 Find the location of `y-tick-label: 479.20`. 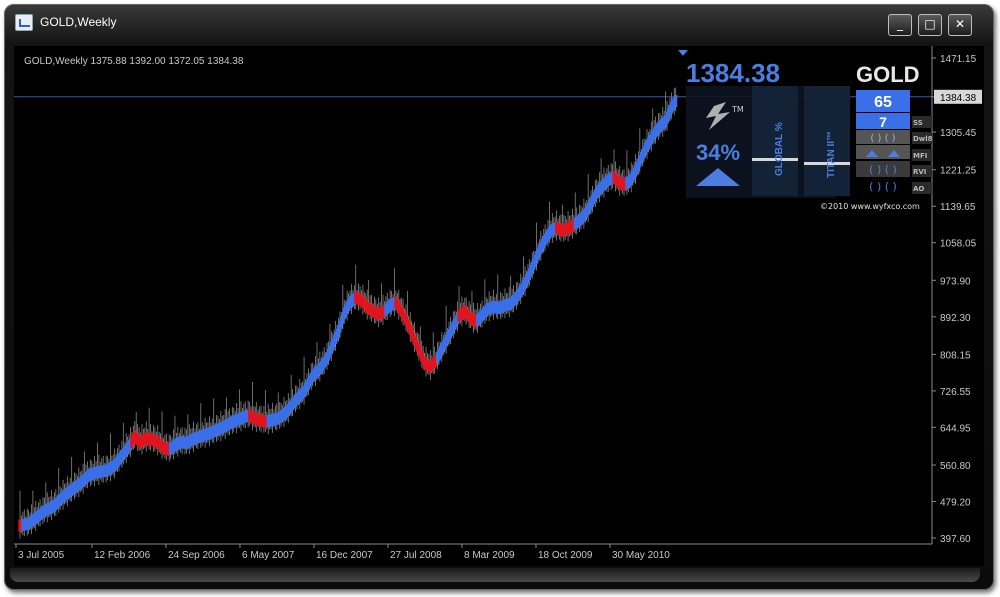

y-tick-label: 479.20 is located at coordinates (955, 503).